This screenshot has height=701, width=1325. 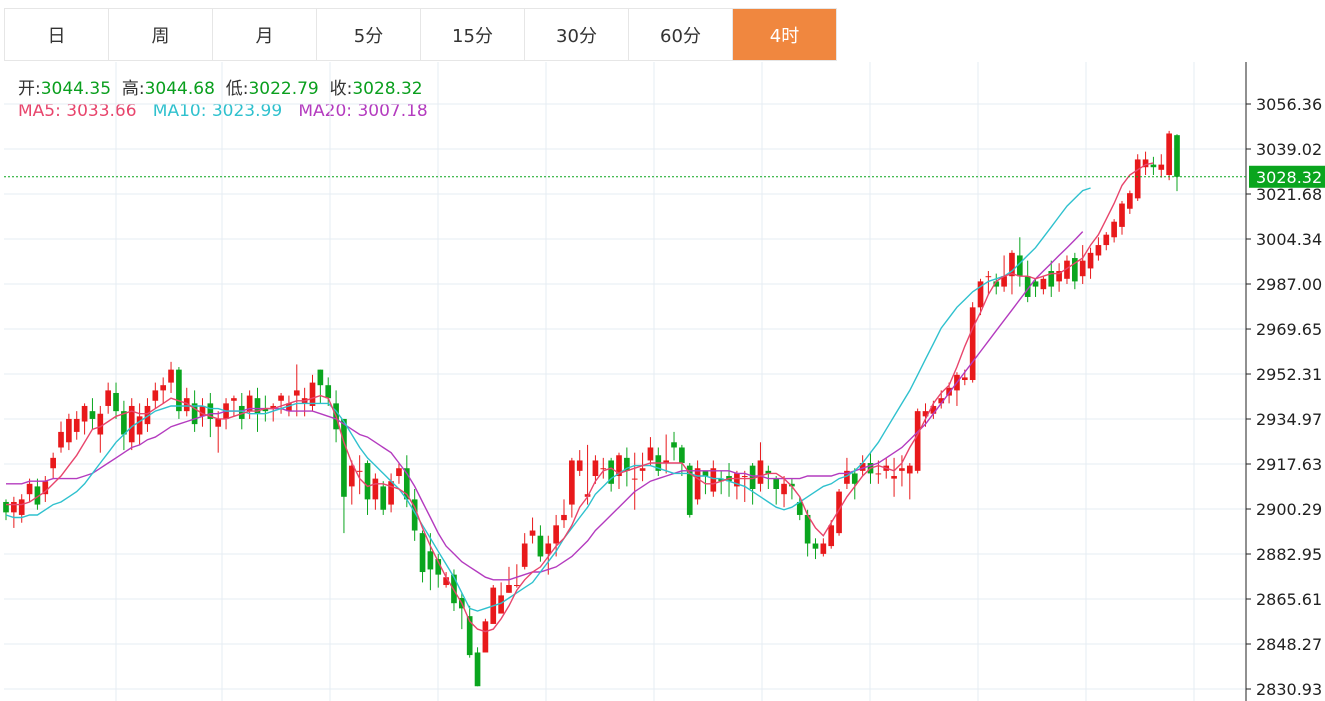 I want to click on y-tick-label: 3039.02, so click(x=1289, y=149).